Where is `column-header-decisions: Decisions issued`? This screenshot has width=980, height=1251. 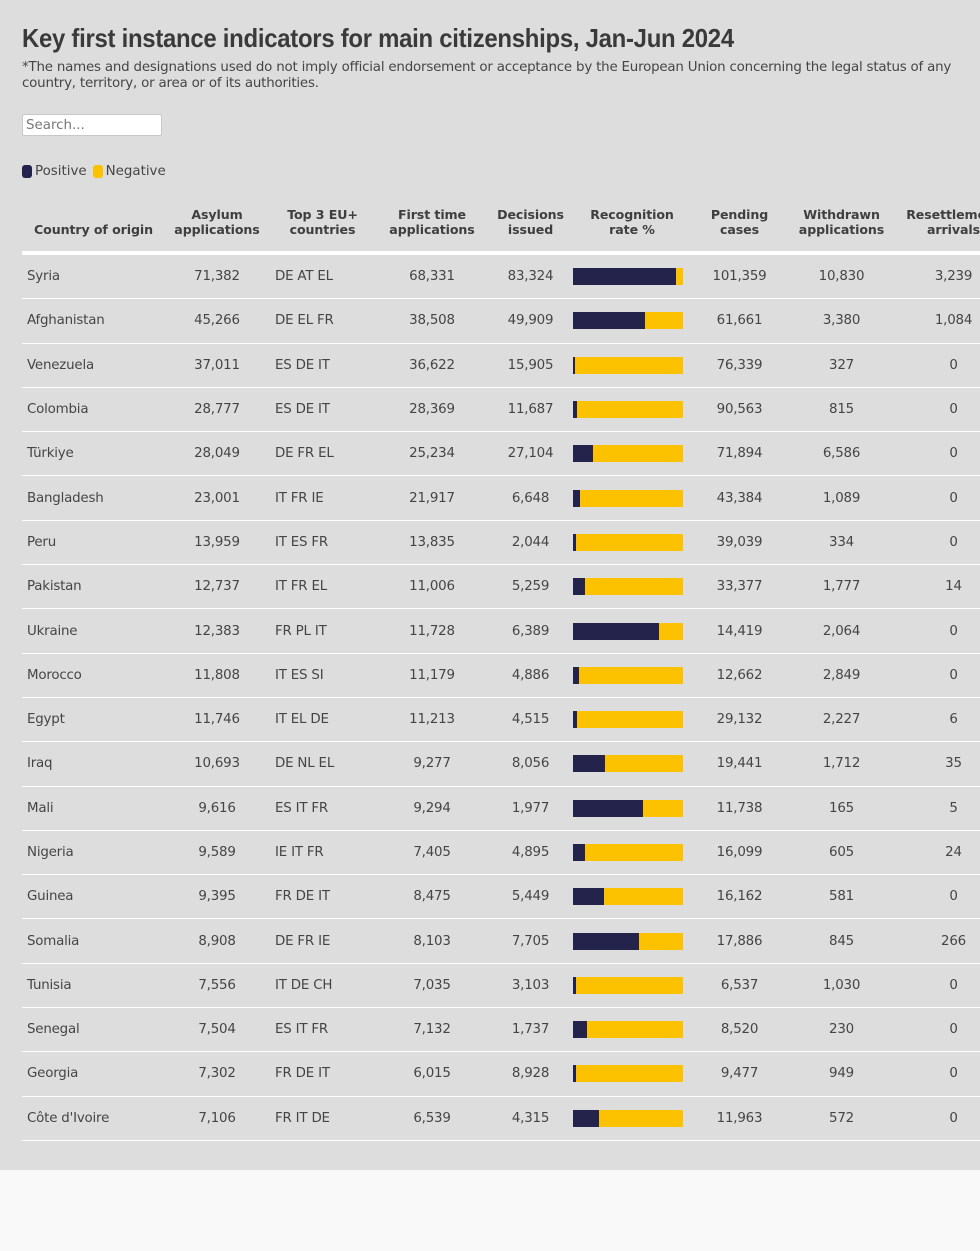 column-header-decisions: Decisions issued is located at coordinates (530, 231).